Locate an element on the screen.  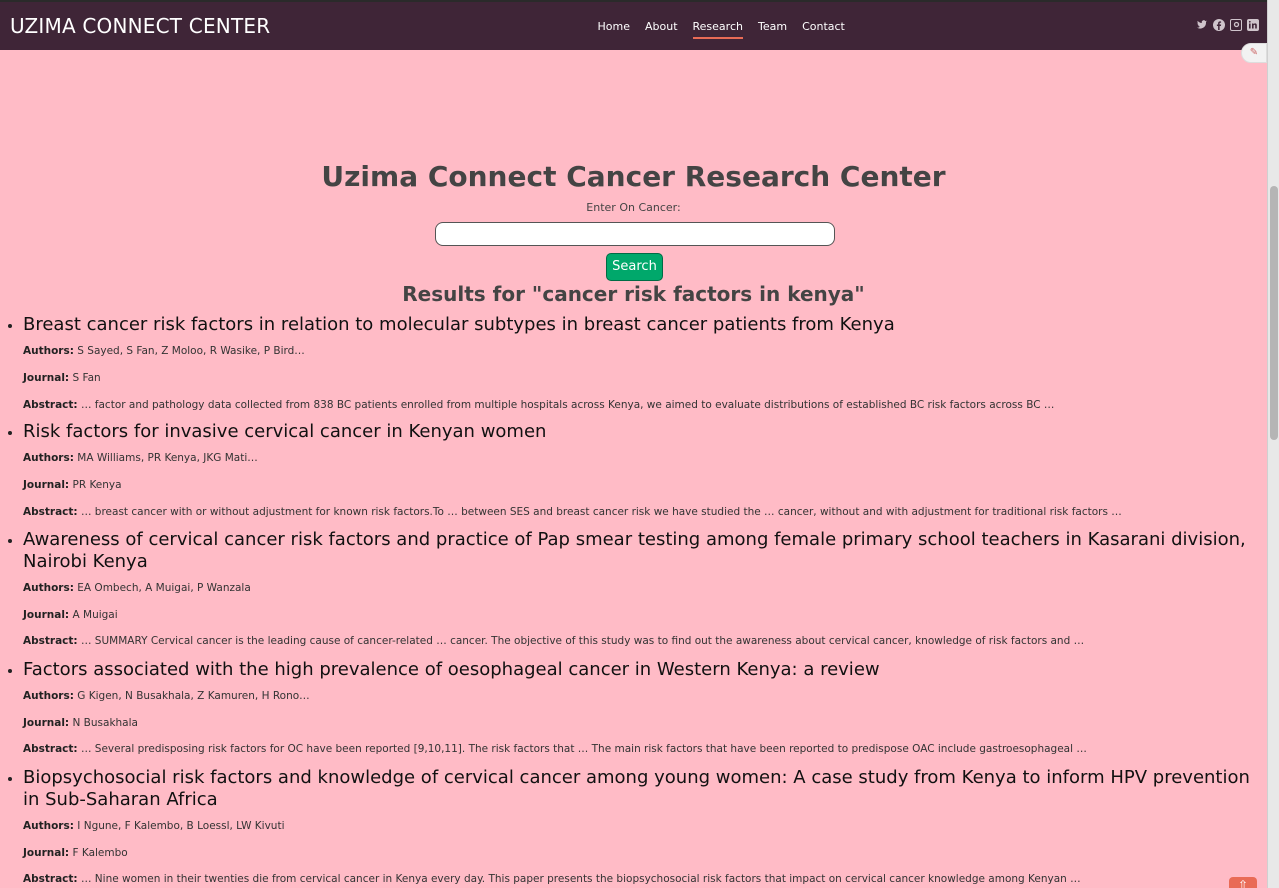
main-nav: Home About Research Team Contact is located at coordinates (721, 26).